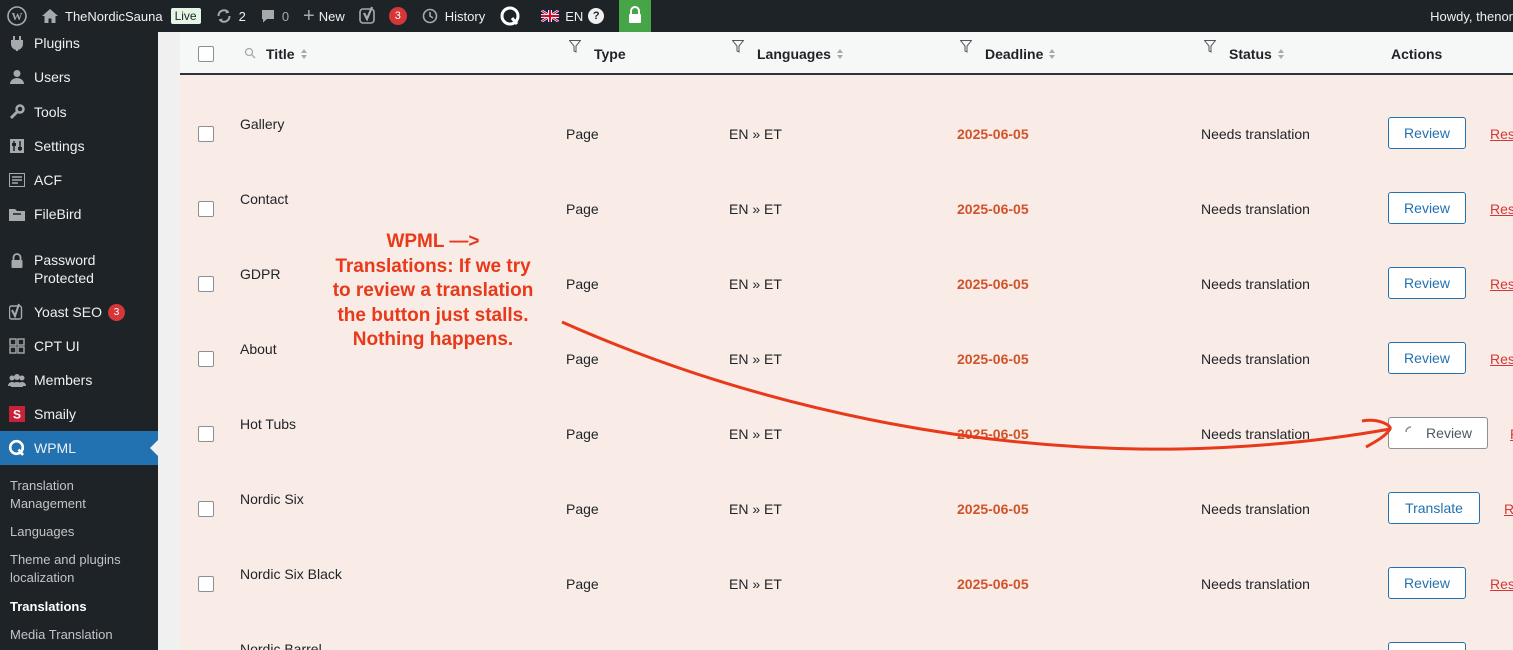 This screenshot has height=650, width=1513. What do you see at coordinates (262, 124) in the screenshot?
I see `row-title: Gallery` at bounding box center [262, 124].